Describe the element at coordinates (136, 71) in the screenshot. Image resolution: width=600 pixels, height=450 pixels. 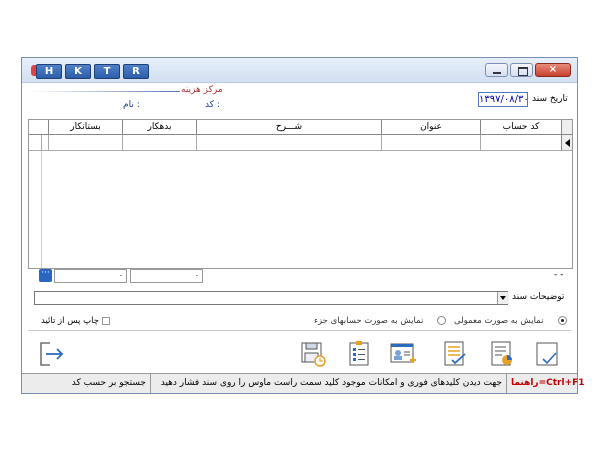
I see `r-button: R` at that location.